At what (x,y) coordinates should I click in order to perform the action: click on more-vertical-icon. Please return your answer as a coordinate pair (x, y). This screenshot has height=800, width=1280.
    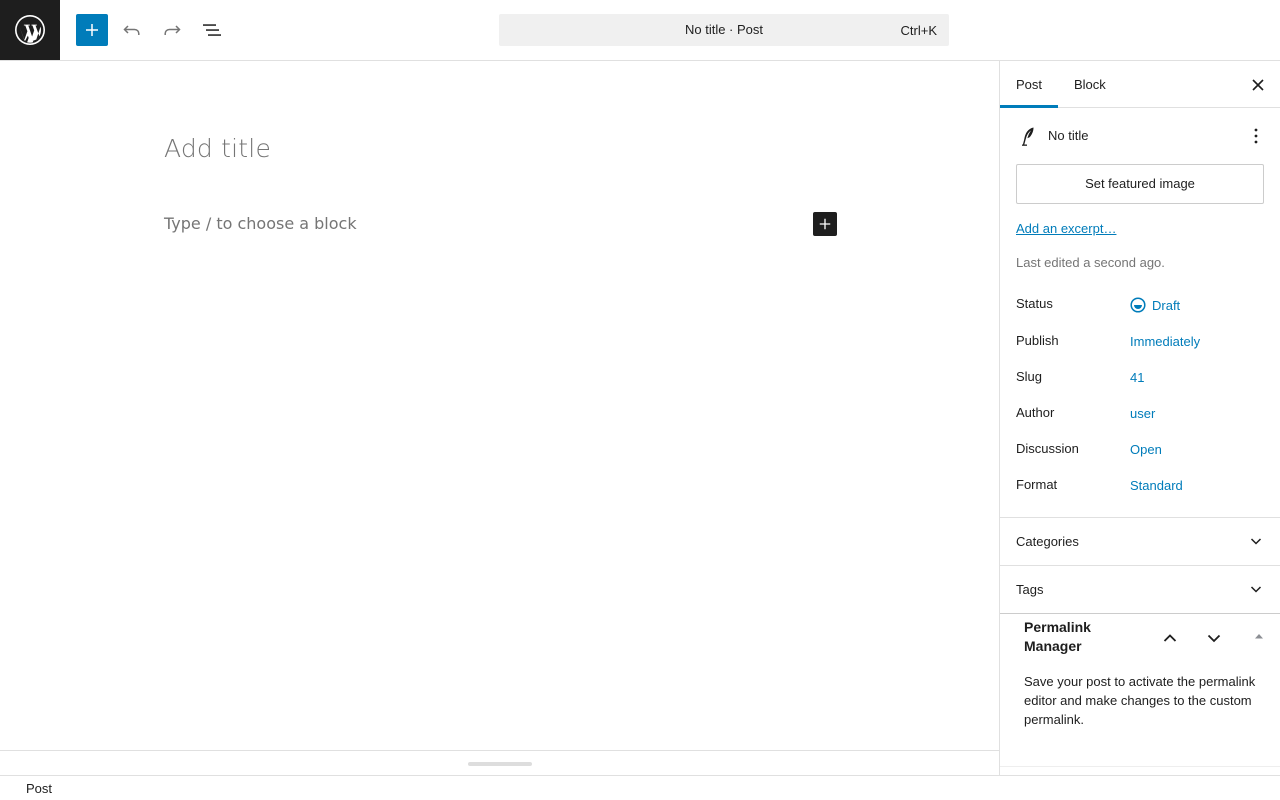
    Looking at the image, I should click on (1256, 136).